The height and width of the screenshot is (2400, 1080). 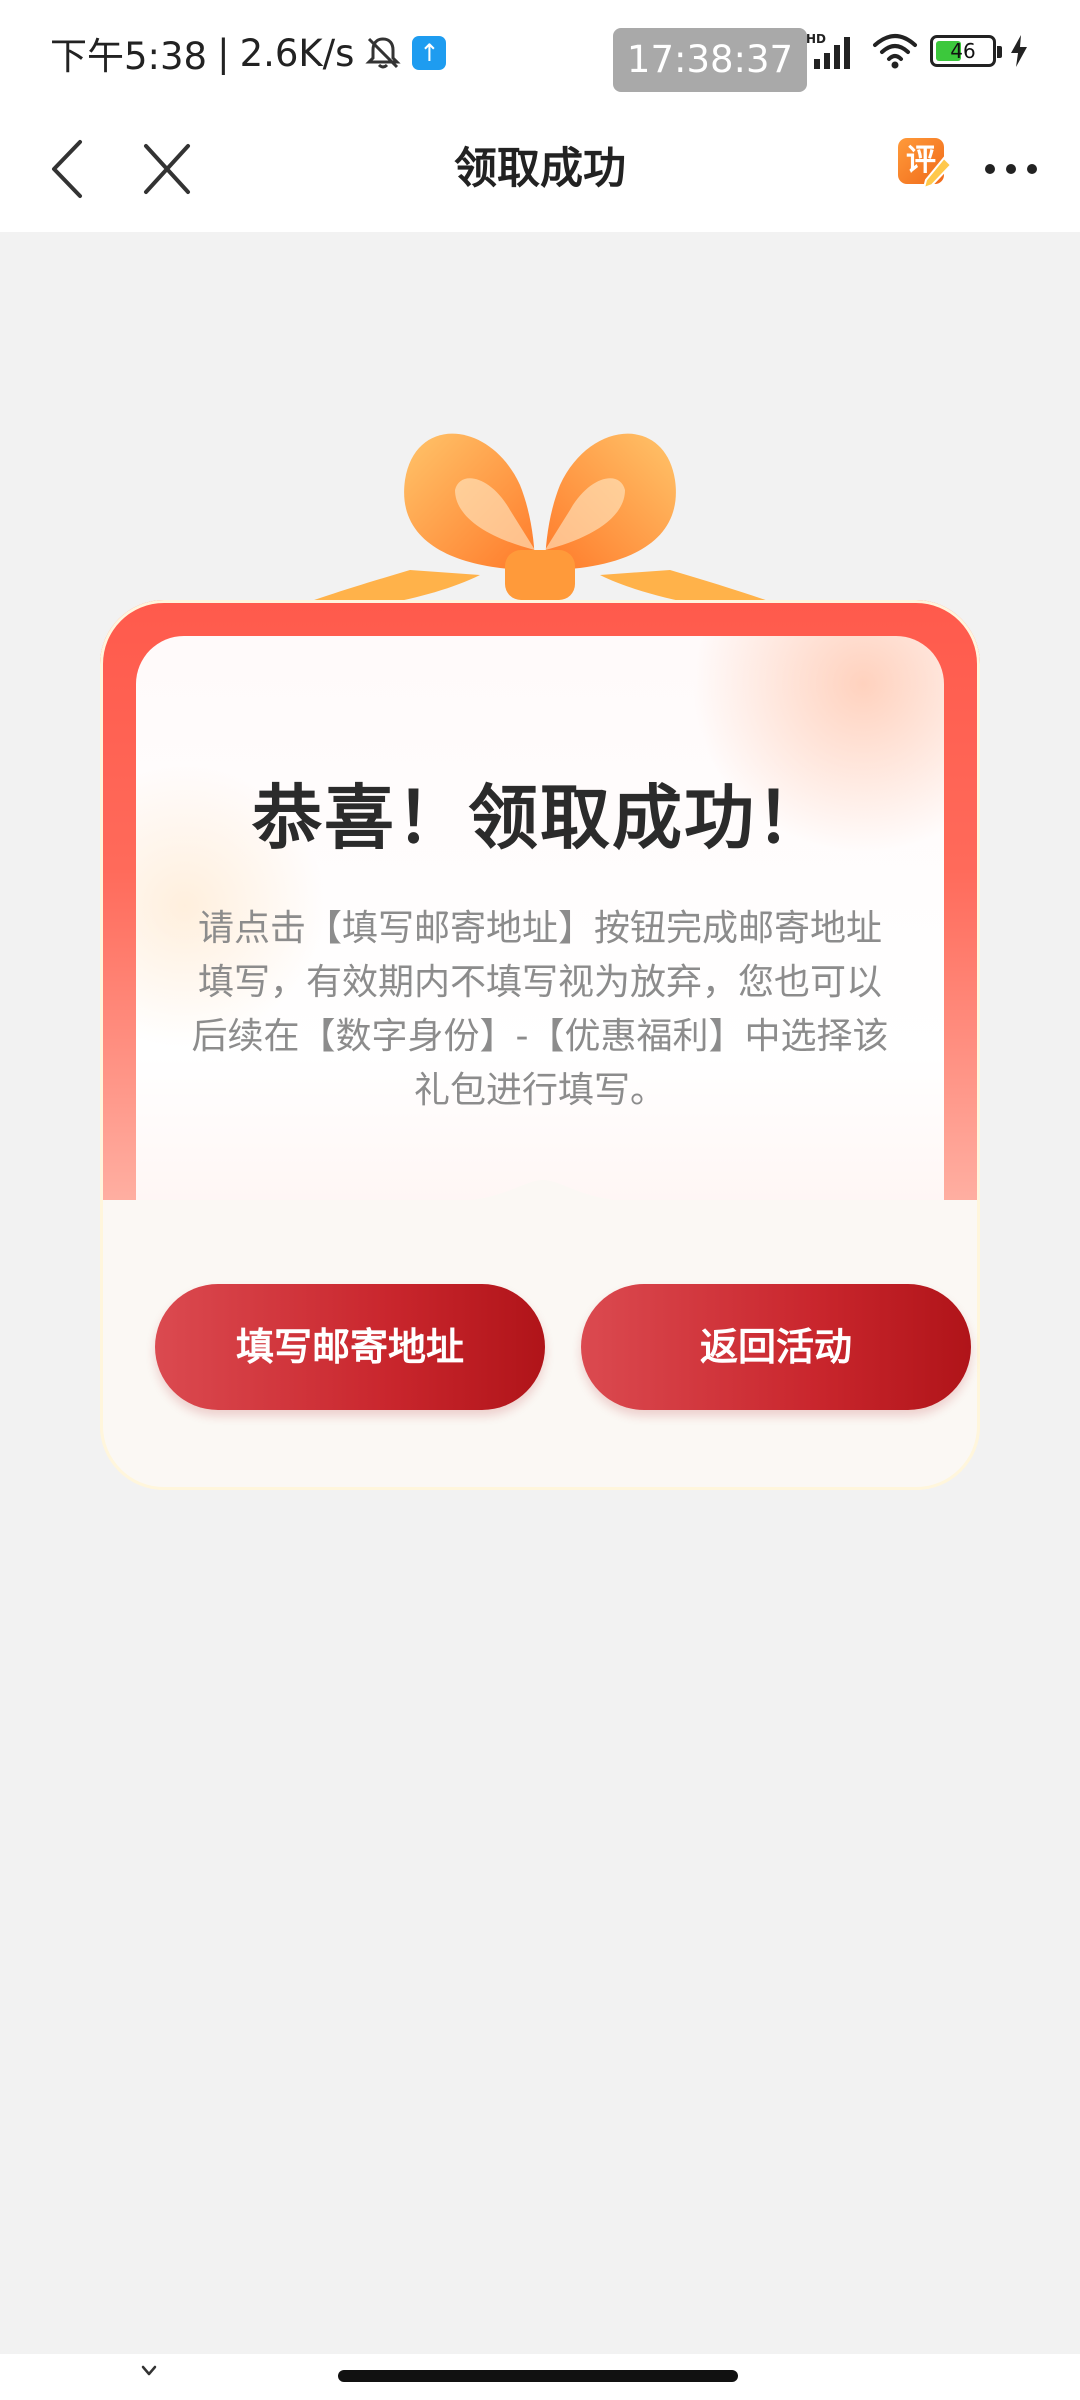 What do you see at coordinates (1011, 169) in the screenshot?
I see `more-icon` at bounding box center [1011, 169].